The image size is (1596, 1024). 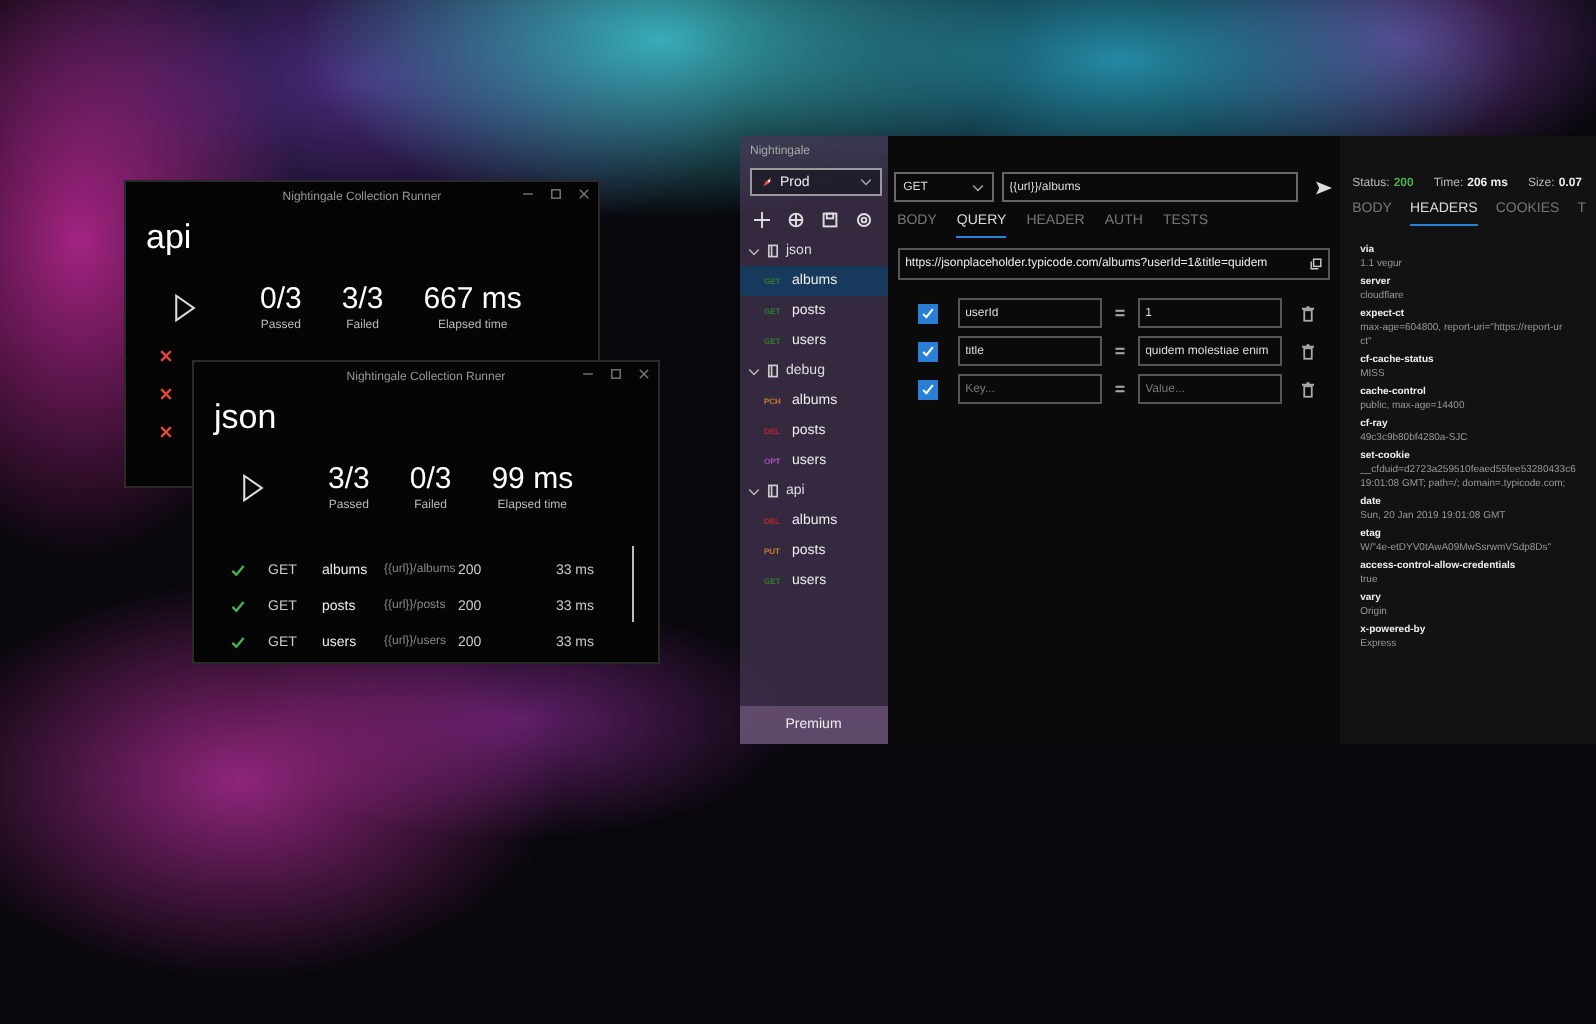 What do you see at coordinates (532, 479) in the screenshot?
I see `stat-value: 99 ms` at bounding box center [532, 479].